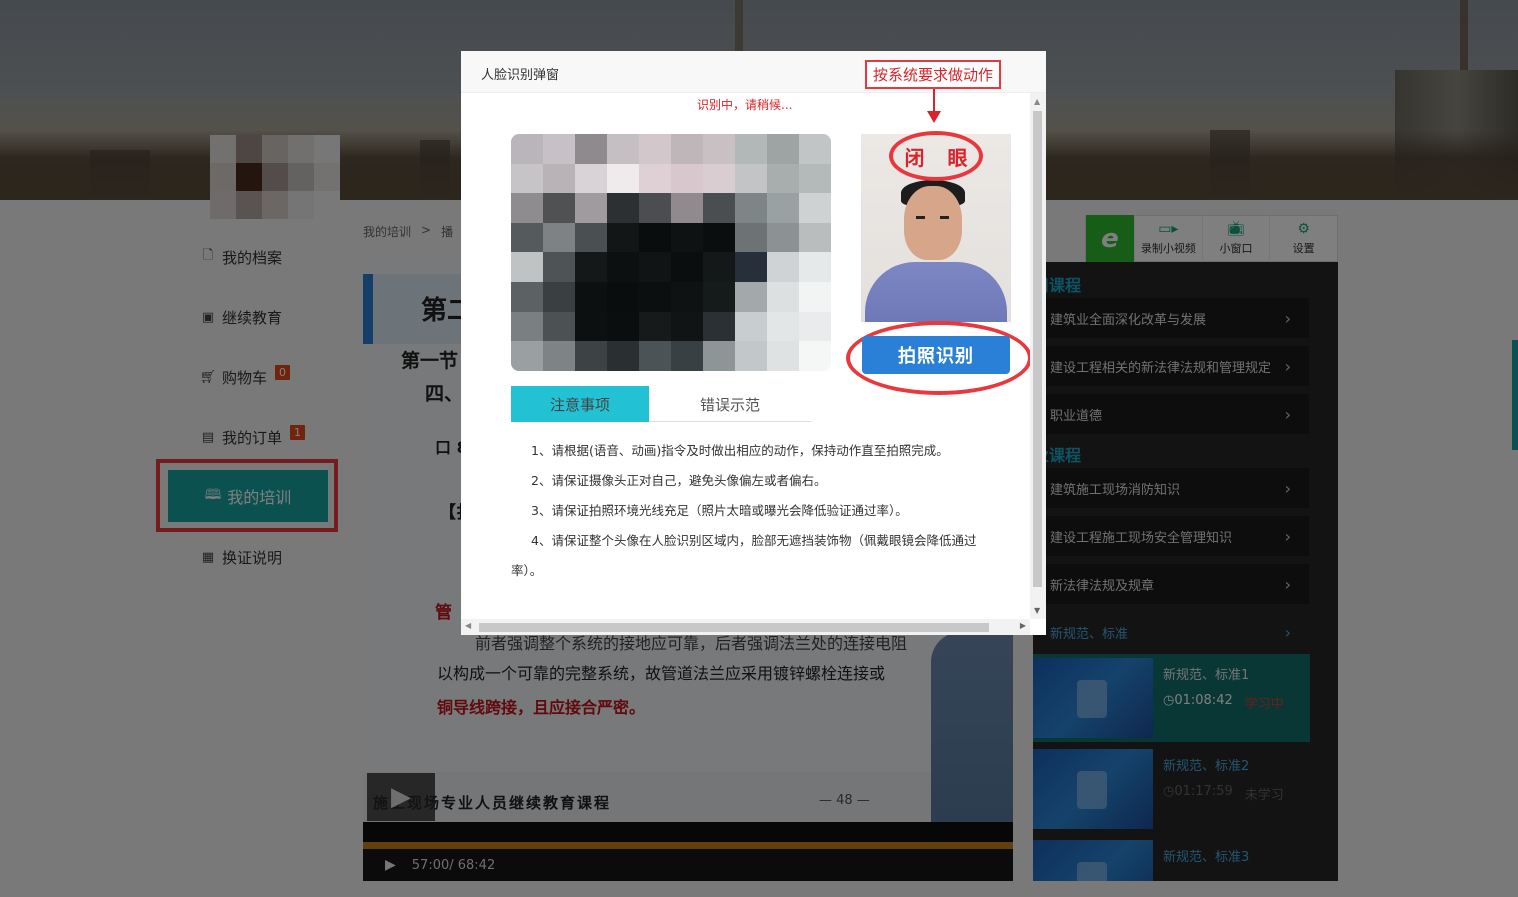 This screenshot has width=1518, height=897. I want to click on annotation-arrow, so click(934, 101).